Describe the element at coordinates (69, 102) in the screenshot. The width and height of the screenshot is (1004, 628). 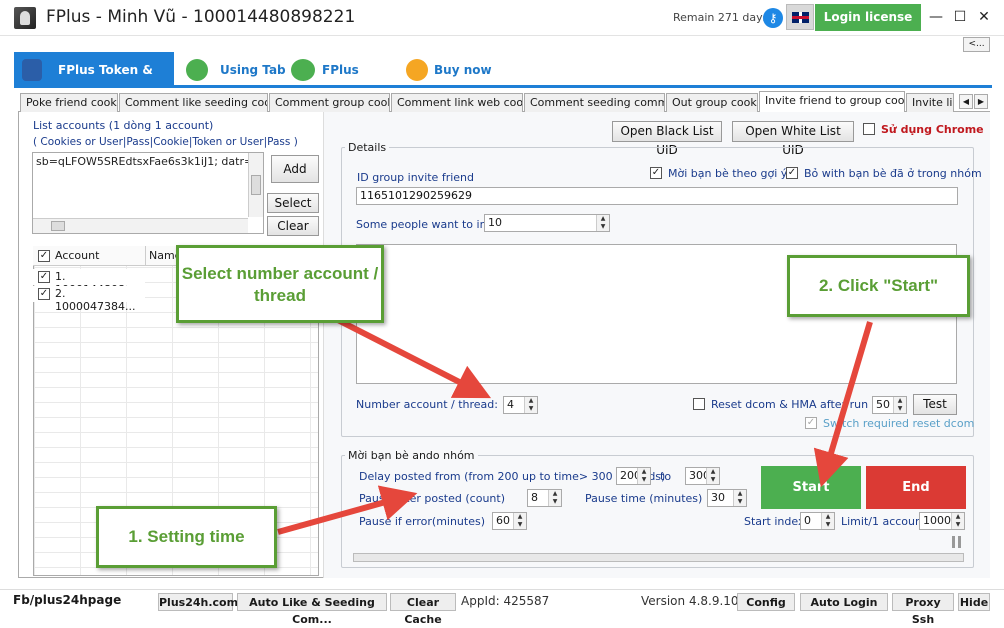
I see `subtab-poke-friend: Poke friend cookie` at that location.